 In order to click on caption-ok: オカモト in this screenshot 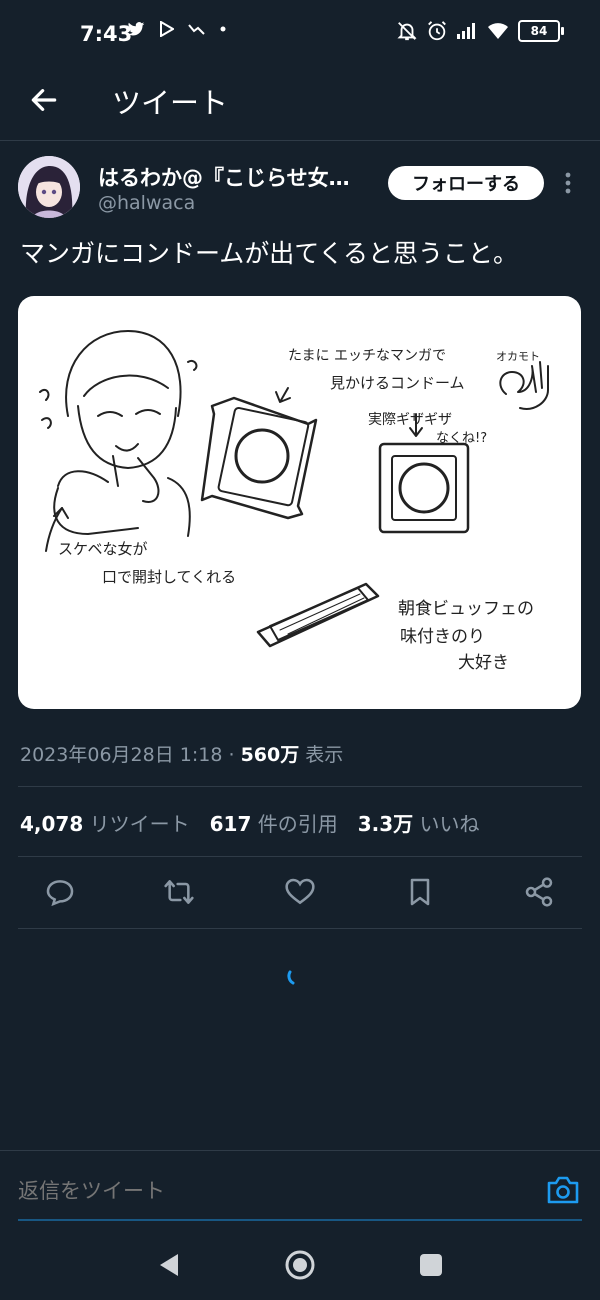, I will do `click(518, 356)`.